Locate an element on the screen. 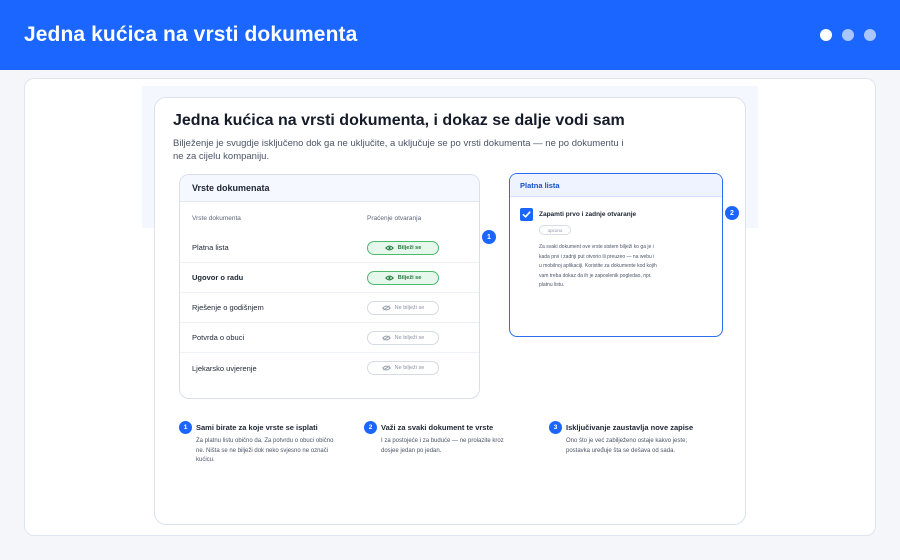 This screenshot has height=560, width=900. note-title: Isključivanje zaustavlja nove zapise is located at coordinates (630, 427).